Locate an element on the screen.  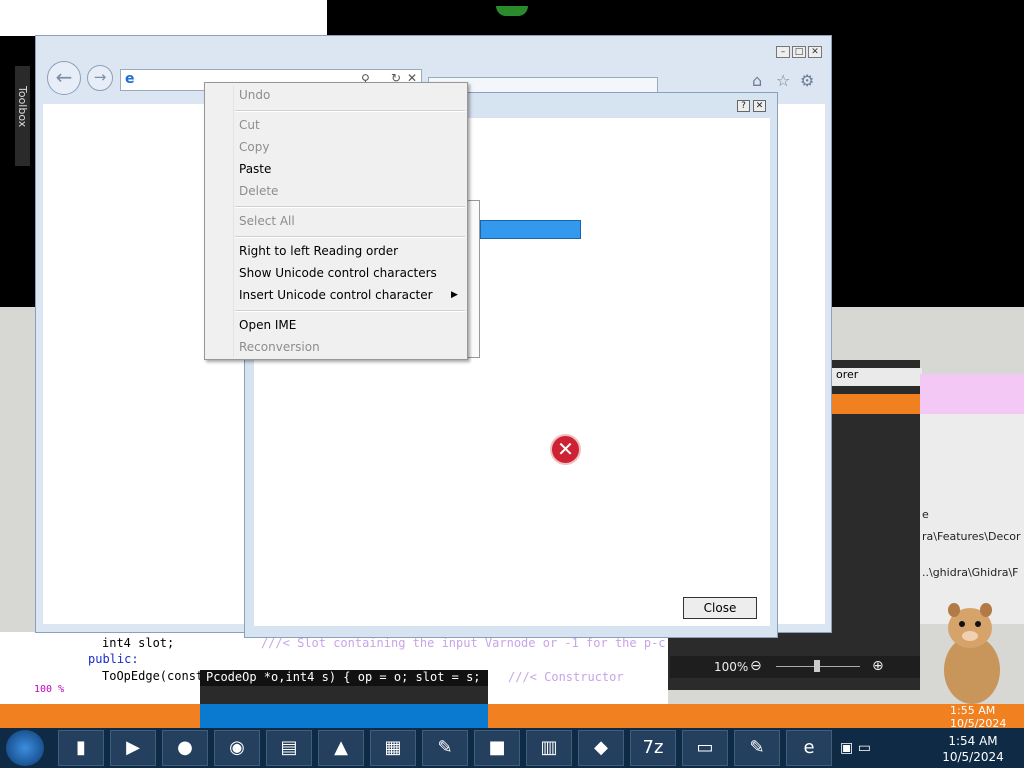
code-line-2: public: is located at coordinates (113, 659).